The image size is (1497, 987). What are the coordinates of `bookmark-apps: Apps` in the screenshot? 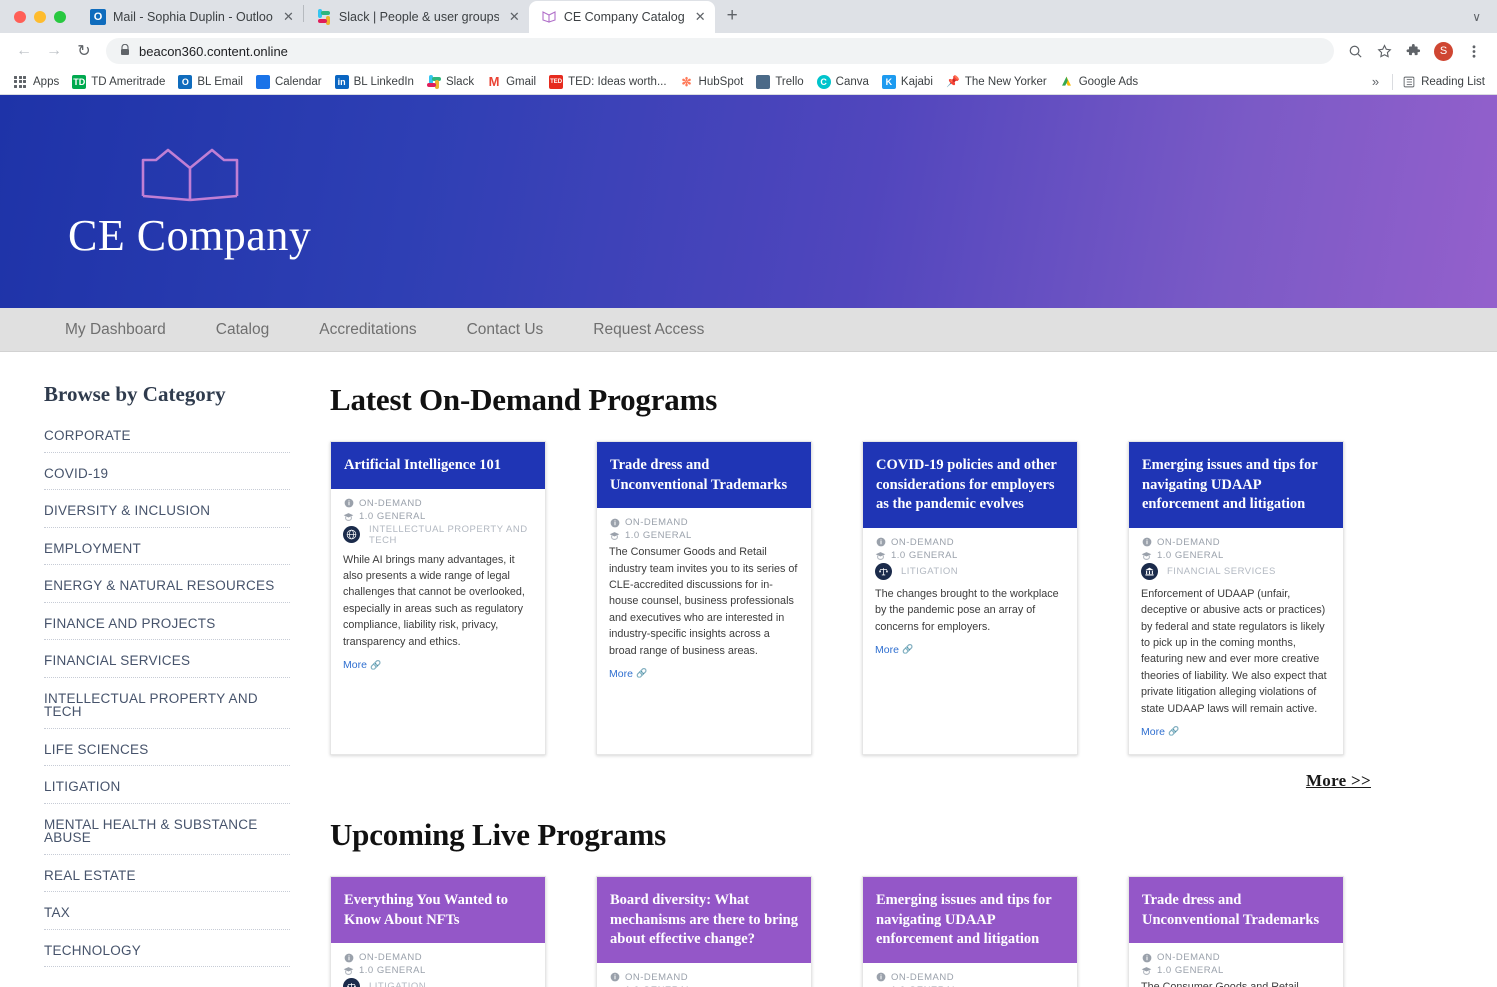 It's located at (36, 82).